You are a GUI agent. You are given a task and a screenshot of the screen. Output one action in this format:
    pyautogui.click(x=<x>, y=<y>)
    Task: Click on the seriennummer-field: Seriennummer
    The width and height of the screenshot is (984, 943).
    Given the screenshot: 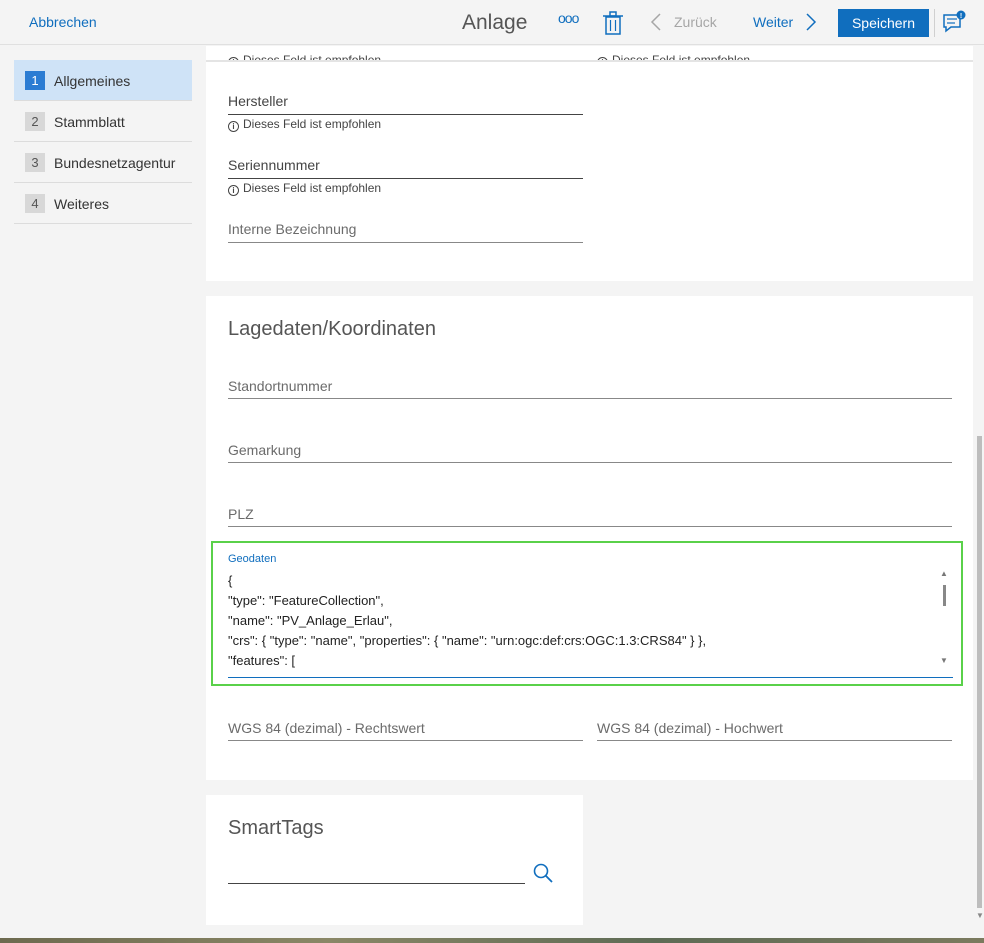 What is the action you would take?
    pyautogui.click(x=405, y=168)
    